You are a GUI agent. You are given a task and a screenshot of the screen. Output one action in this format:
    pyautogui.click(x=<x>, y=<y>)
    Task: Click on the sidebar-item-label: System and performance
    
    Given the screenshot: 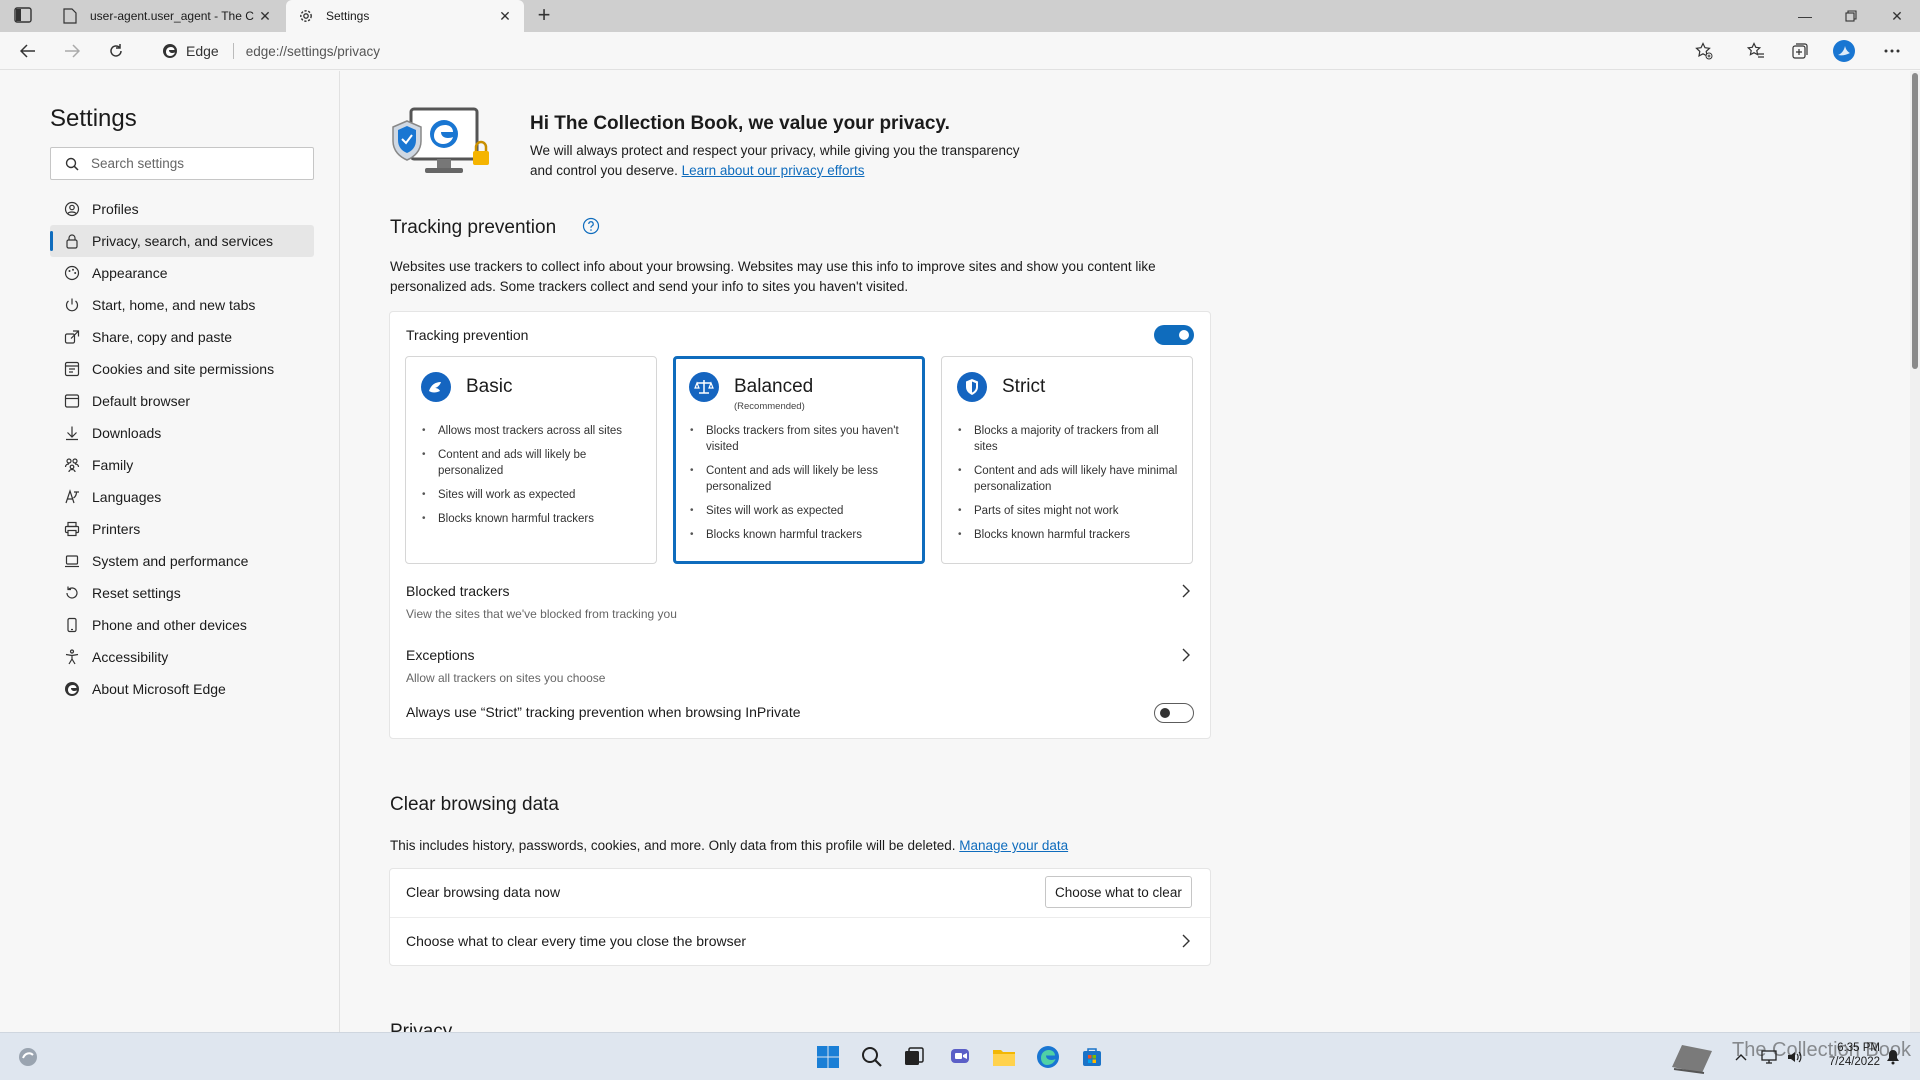 What is the action you would take?
    pyautogui.click(x=170, y=561)
    